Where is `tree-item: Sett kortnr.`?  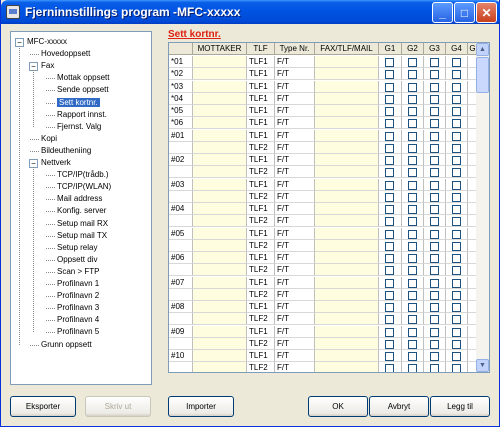
tree-item: Sett kortnr. is located at coordinates (78, 103).